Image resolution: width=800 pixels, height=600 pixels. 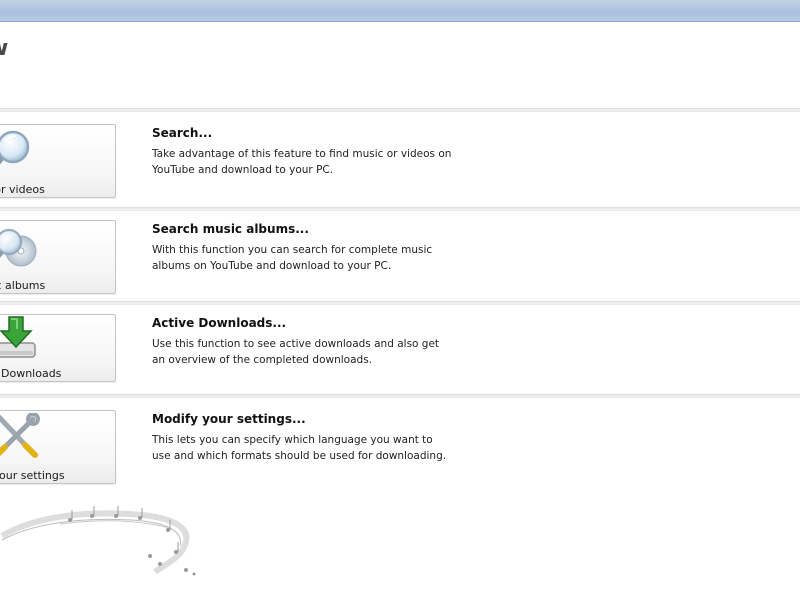 What do you see at coordinates (58, 161) in the screenshot?
I see `search-button: usic or videos` at bounding box center [58, 161].